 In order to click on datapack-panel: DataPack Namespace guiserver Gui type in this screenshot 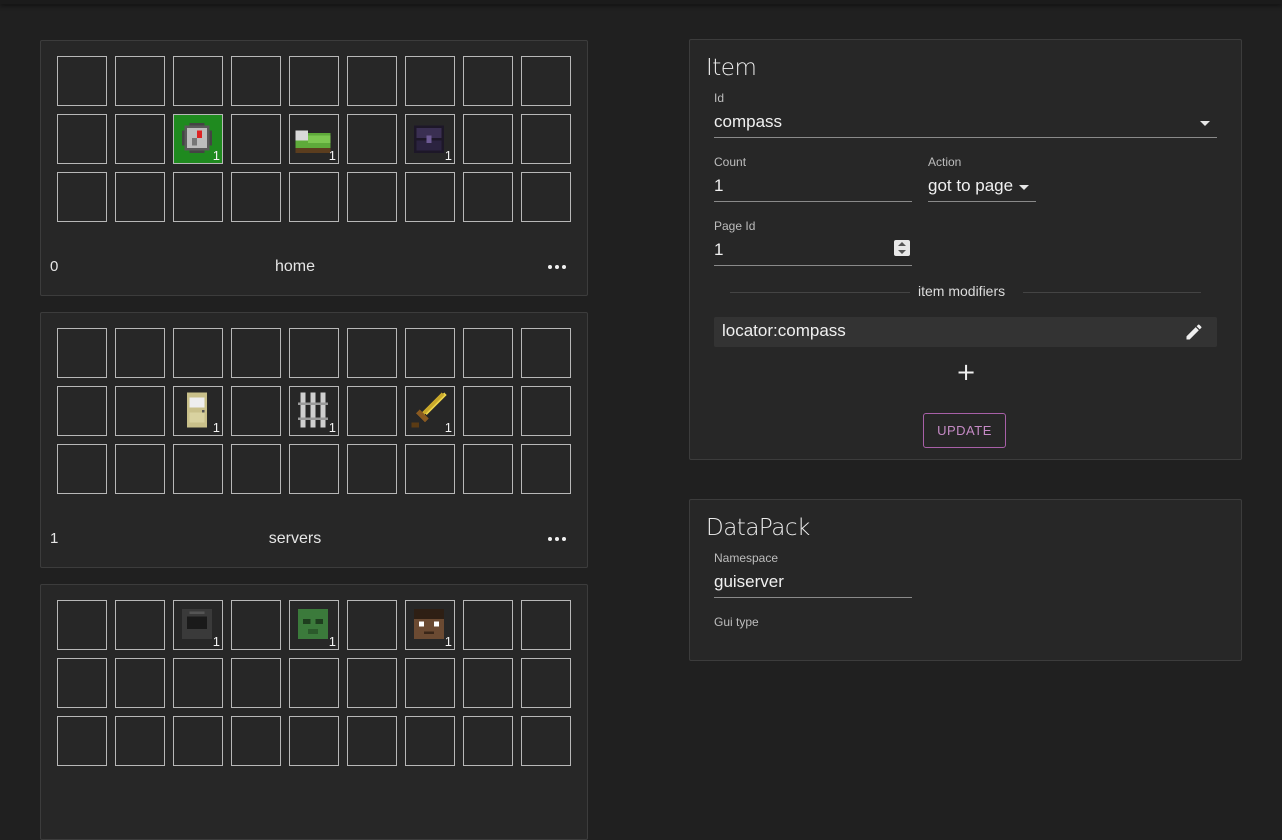, I will do `click(965, 580)`.